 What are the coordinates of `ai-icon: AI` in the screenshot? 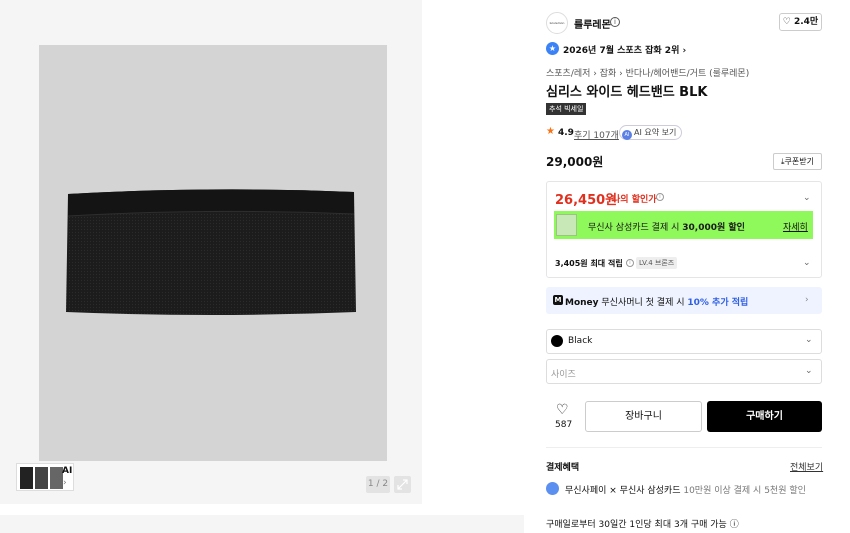 It's located at (627, 135).